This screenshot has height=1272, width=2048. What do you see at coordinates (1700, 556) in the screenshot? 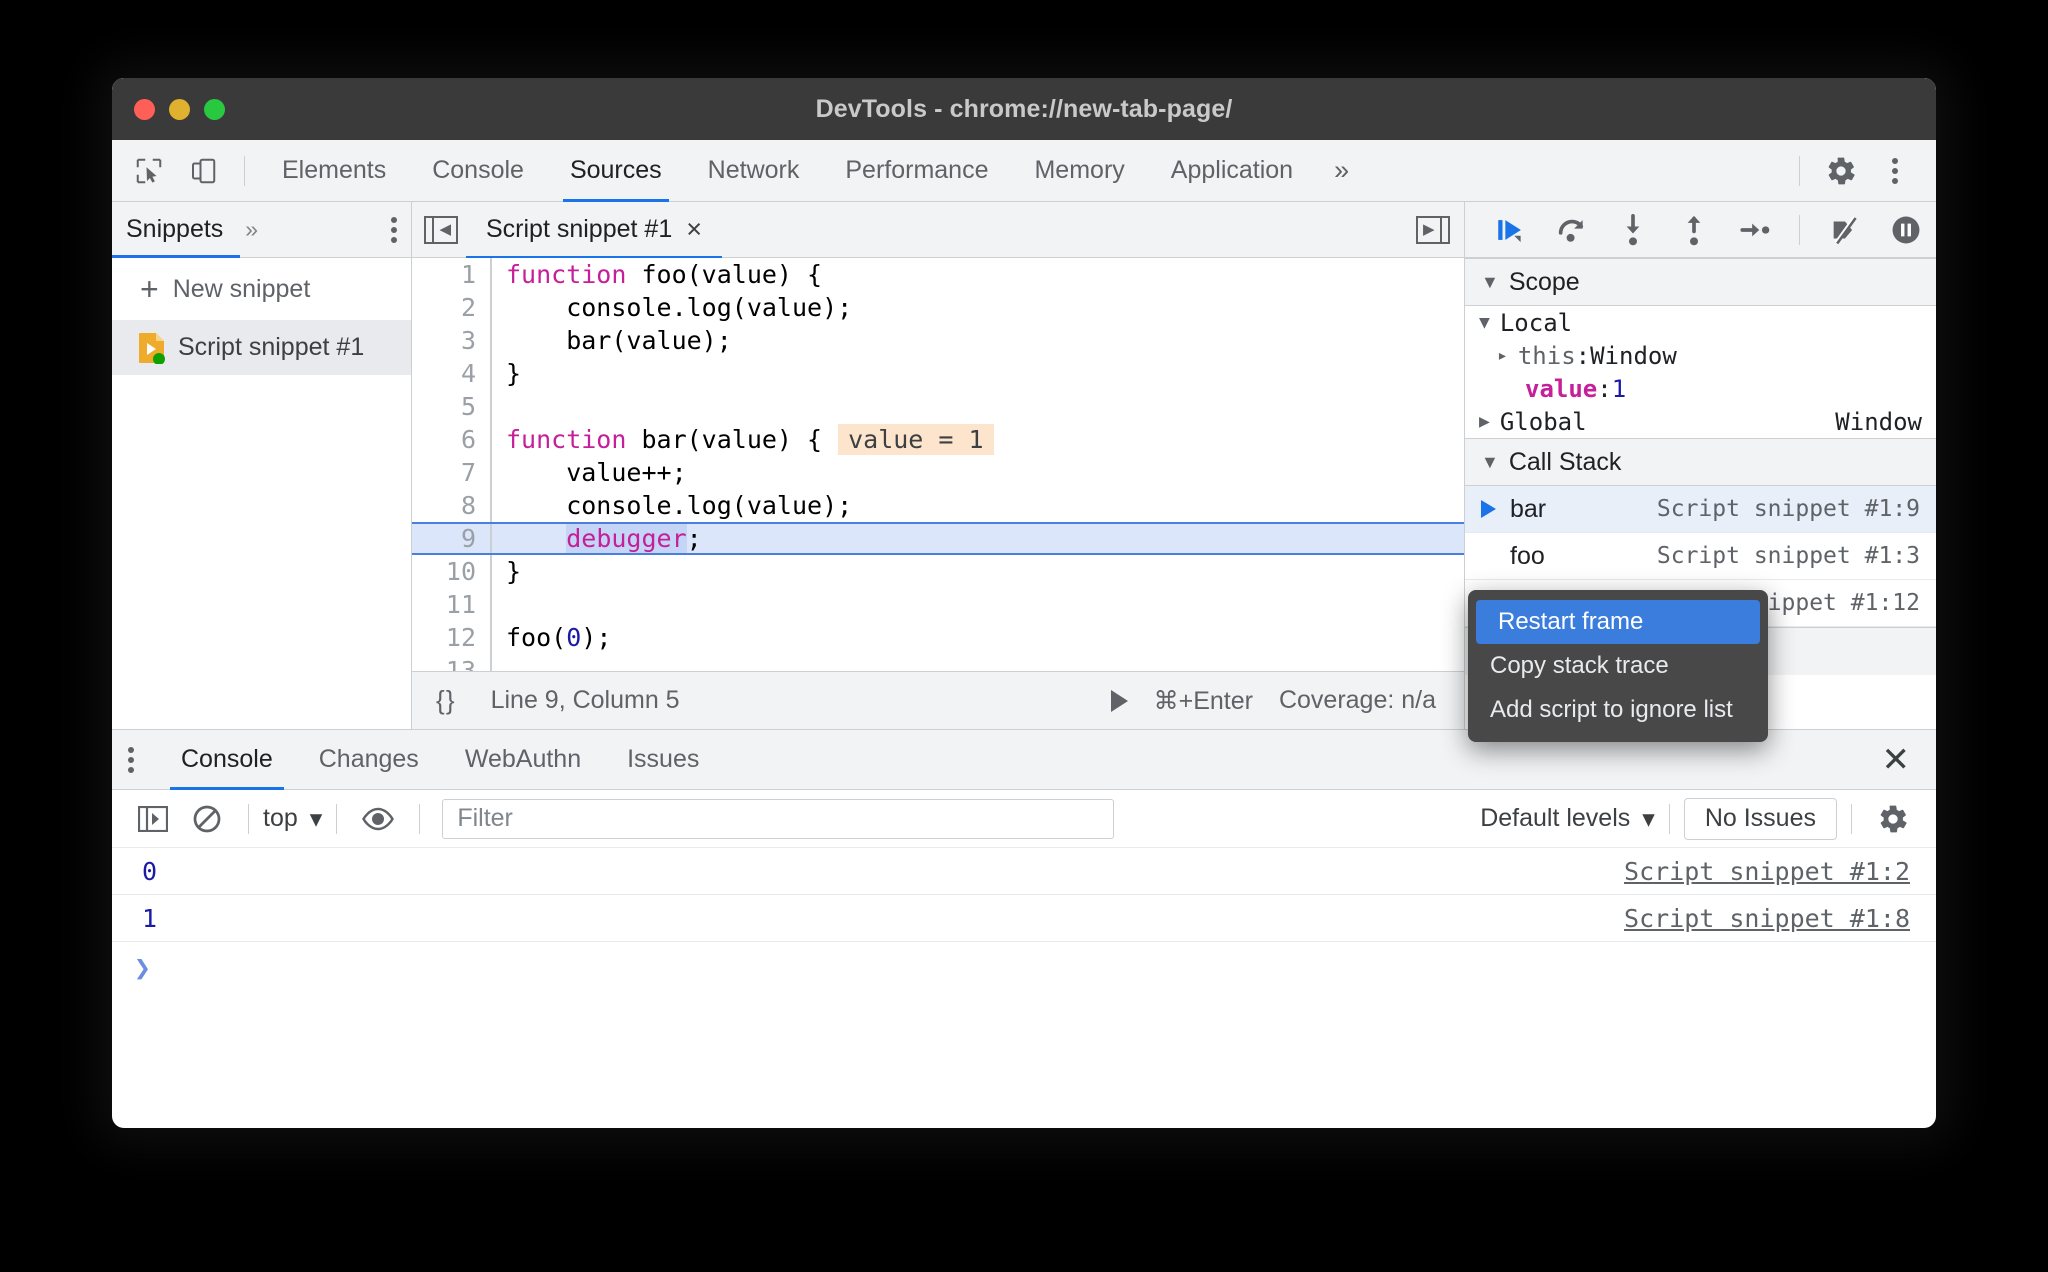
I see `call-stack-frame-foo: foo Script snippet #1:3` at bounding box center [1700, 556].